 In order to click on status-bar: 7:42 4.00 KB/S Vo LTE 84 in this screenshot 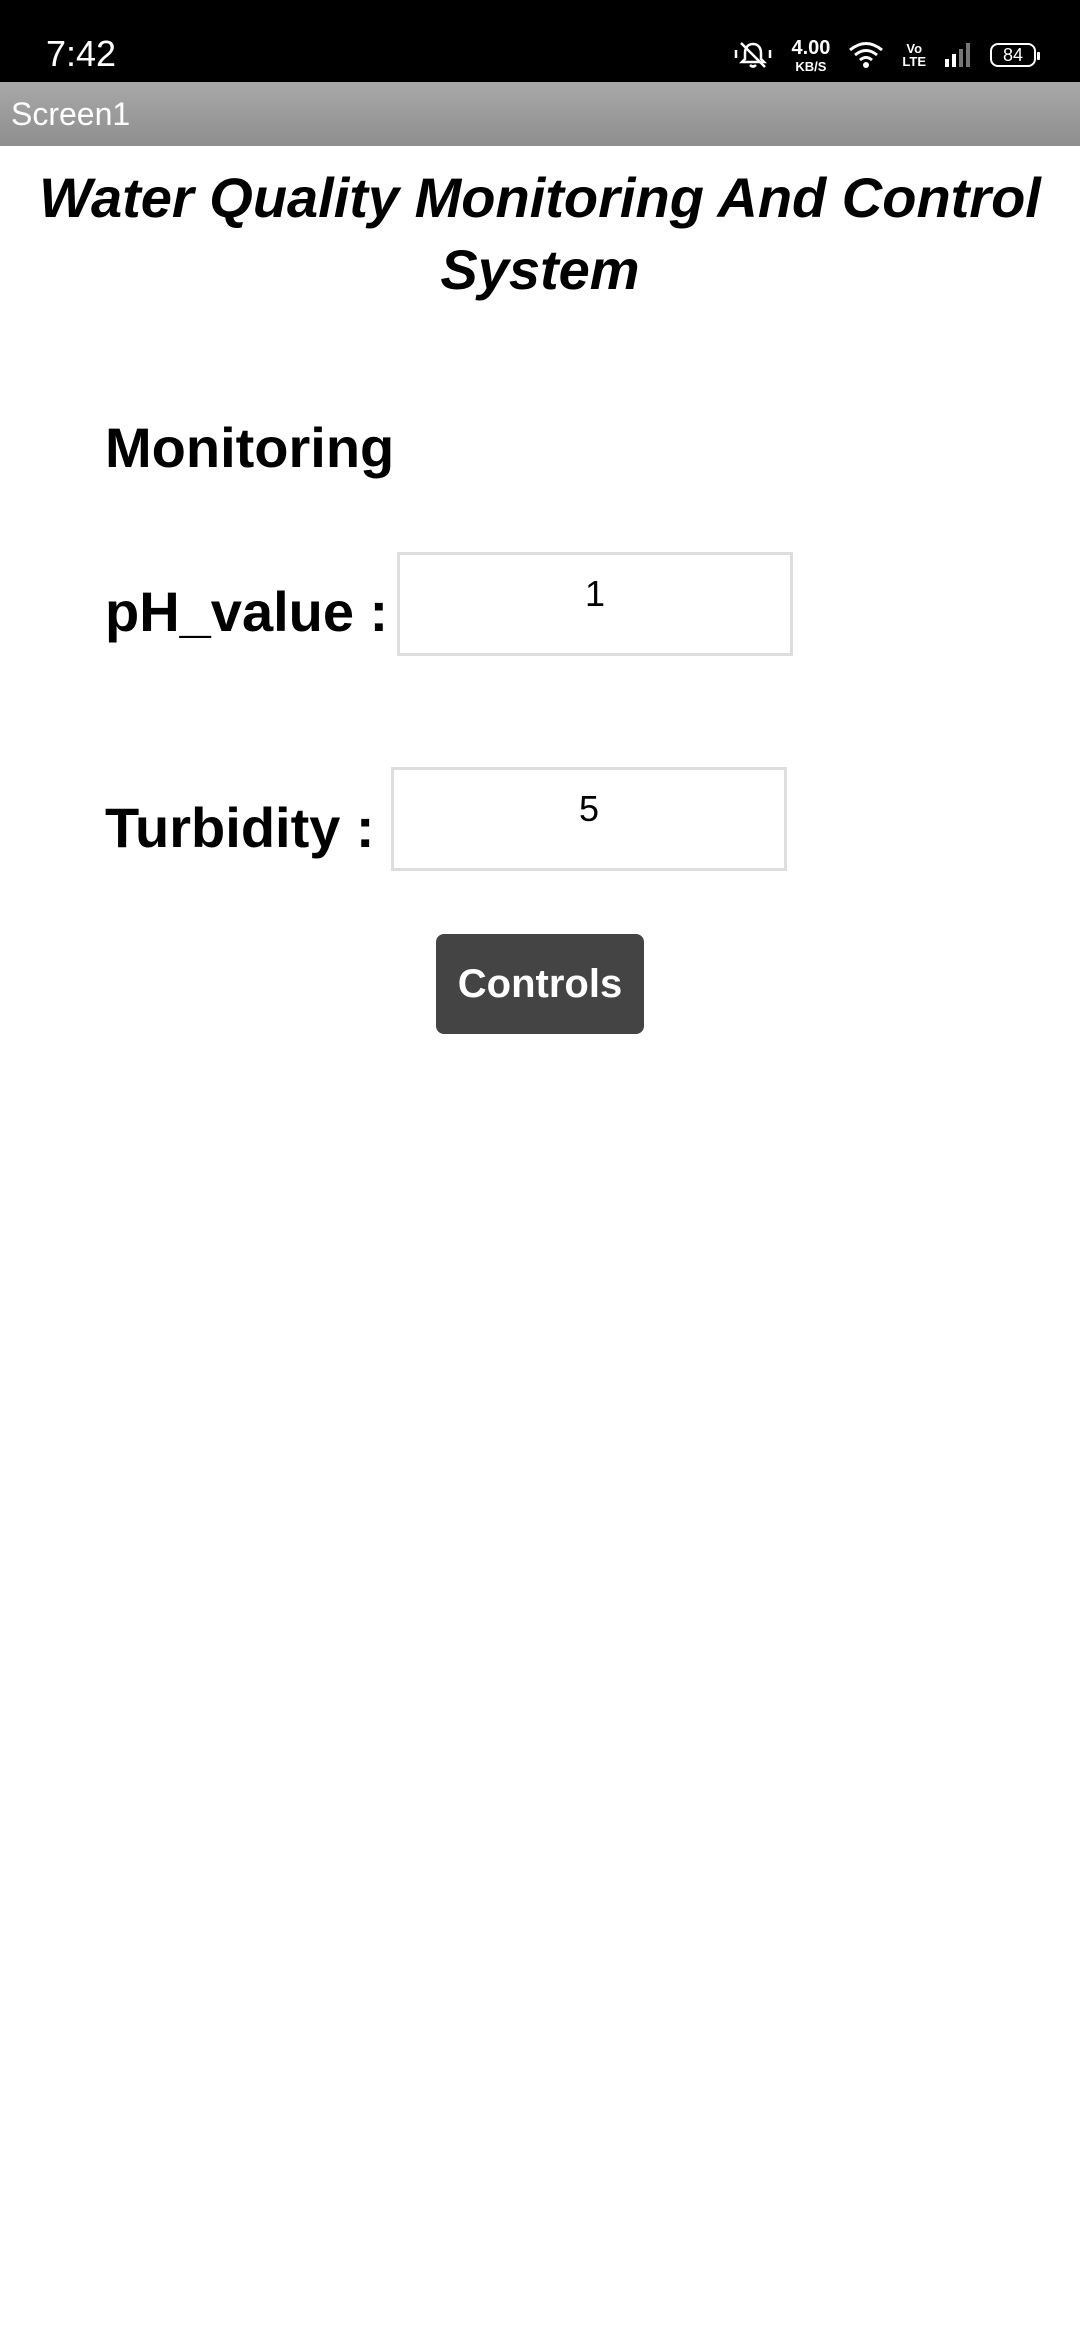, I will do `click(540, 41)`.